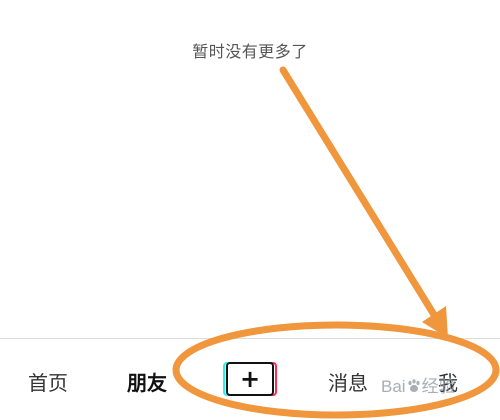 The width and height of the screenshot is (500, 420). I want to click on tab-friends: 朋友, so click(147, 381).